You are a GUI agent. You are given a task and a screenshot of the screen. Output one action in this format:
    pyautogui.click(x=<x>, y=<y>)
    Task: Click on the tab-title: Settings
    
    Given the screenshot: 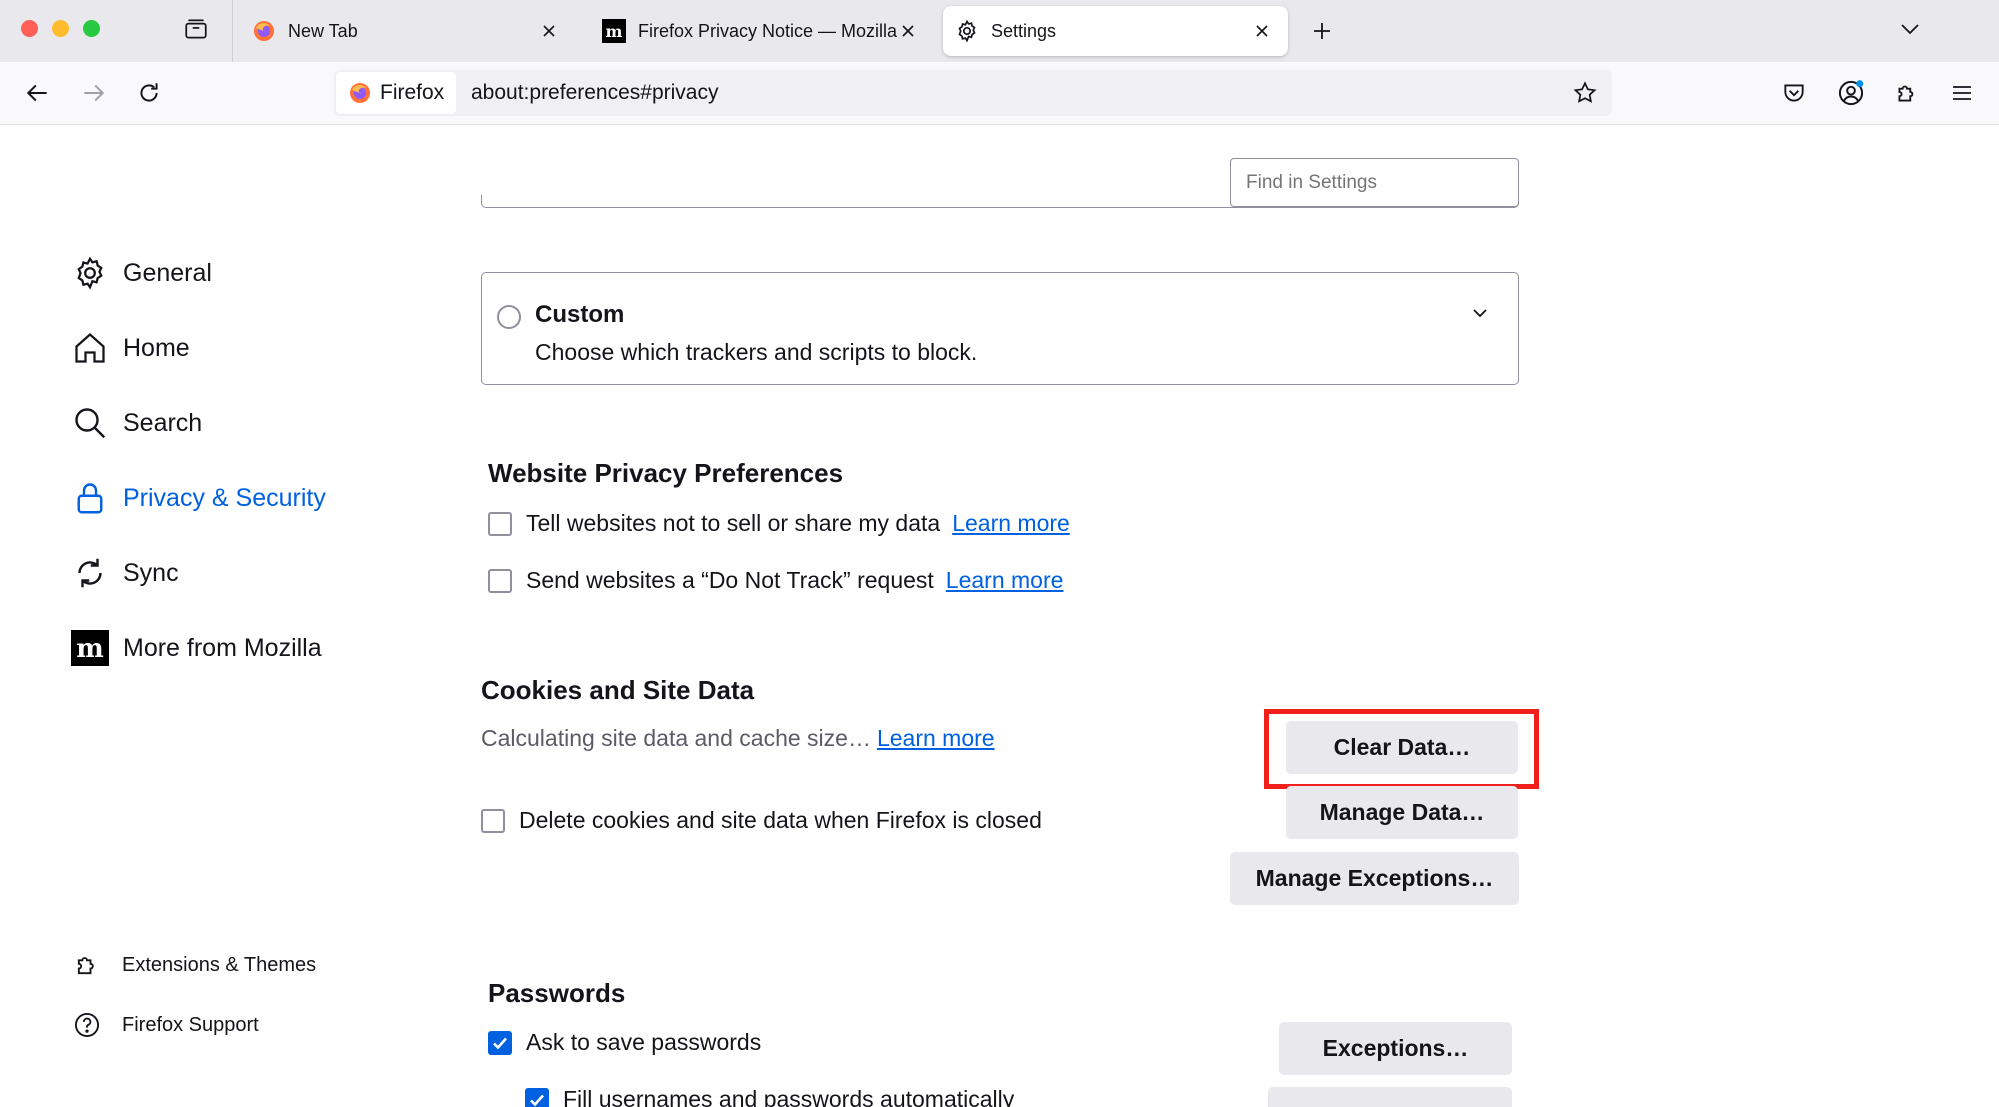 What is the action you would take?
    pyautogui.click(x=1024, y=30)
    